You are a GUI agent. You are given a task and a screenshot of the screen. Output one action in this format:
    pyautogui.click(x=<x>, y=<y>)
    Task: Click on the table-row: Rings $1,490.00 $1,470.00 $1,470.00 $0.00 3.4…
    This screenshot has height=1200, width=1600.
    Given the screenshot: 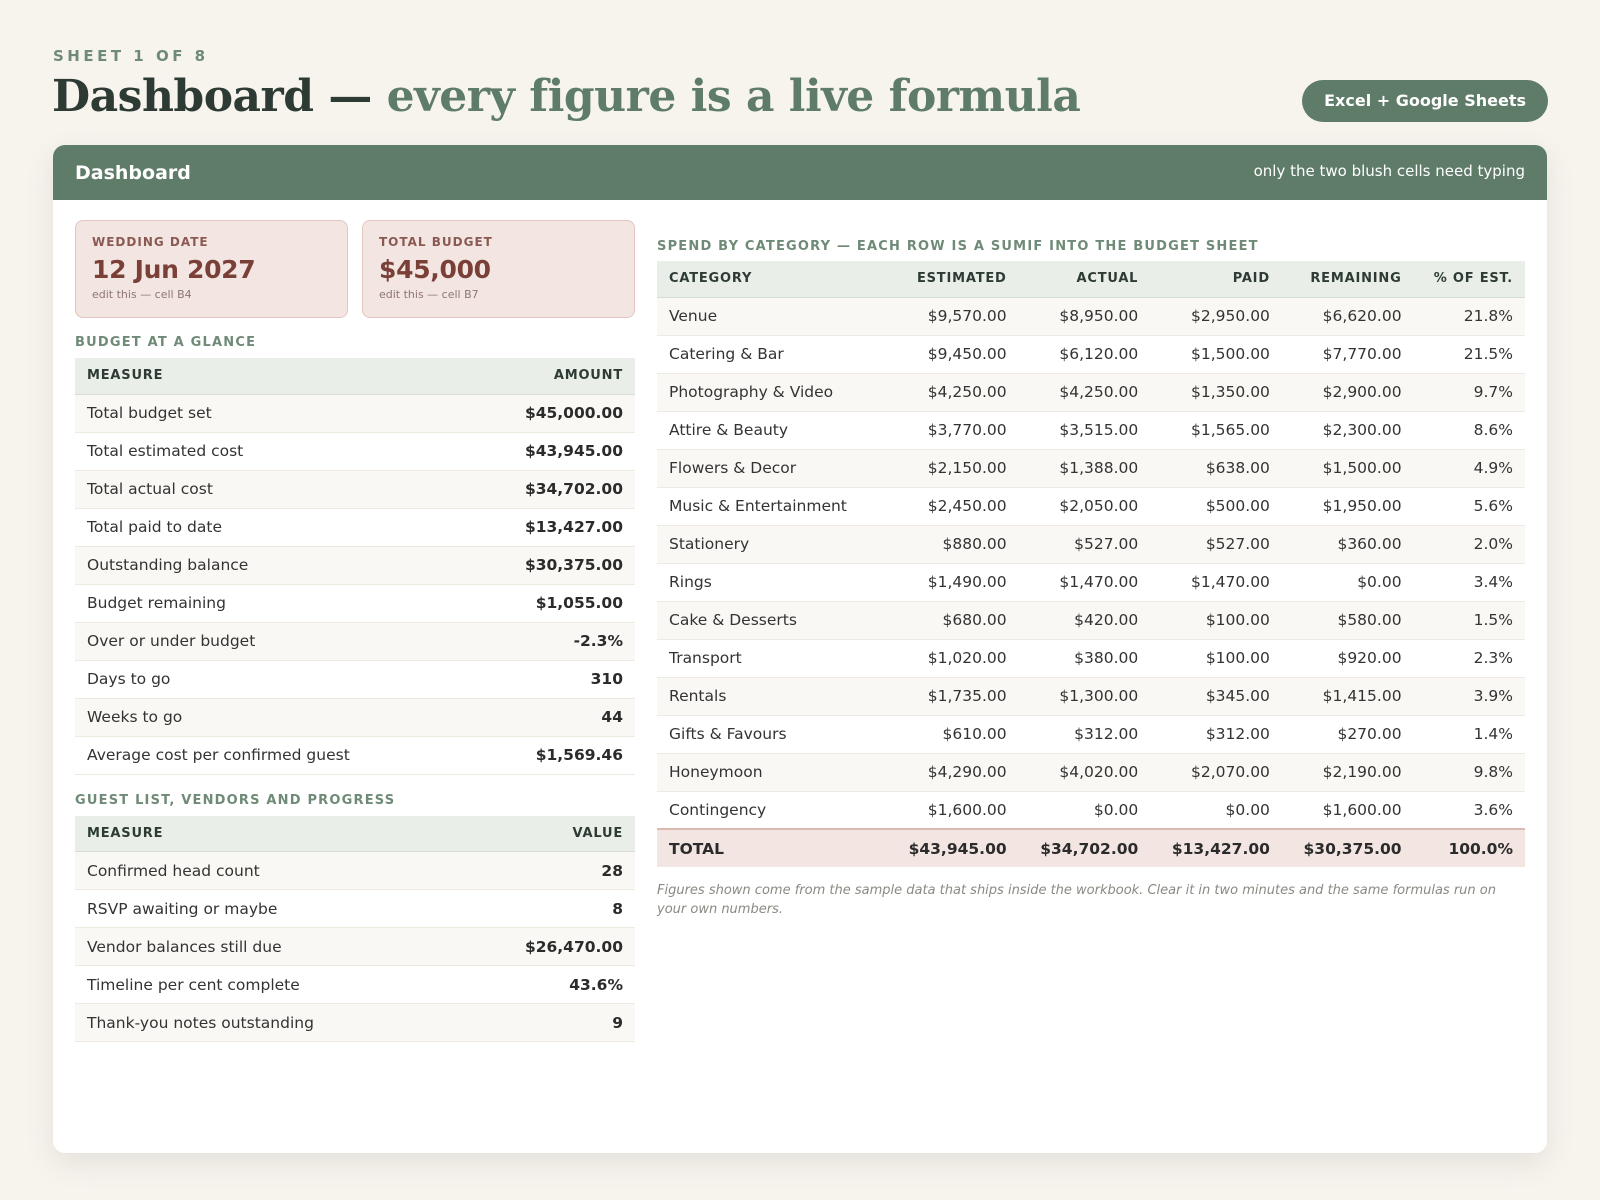 What is the action you would take?
    pyautogui.click(x=1091, y=582)
    